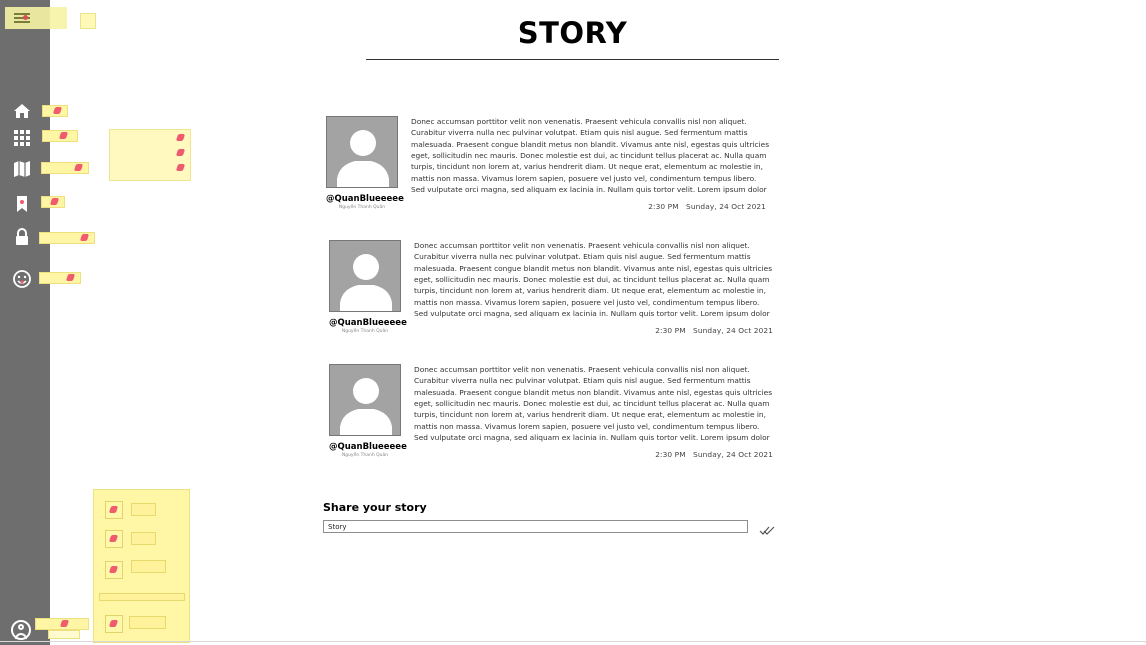 The image size is (1146, 645). Describe the element at coordinates (67, 238) in the screenshot. I see `nav-label-lock` at that location.